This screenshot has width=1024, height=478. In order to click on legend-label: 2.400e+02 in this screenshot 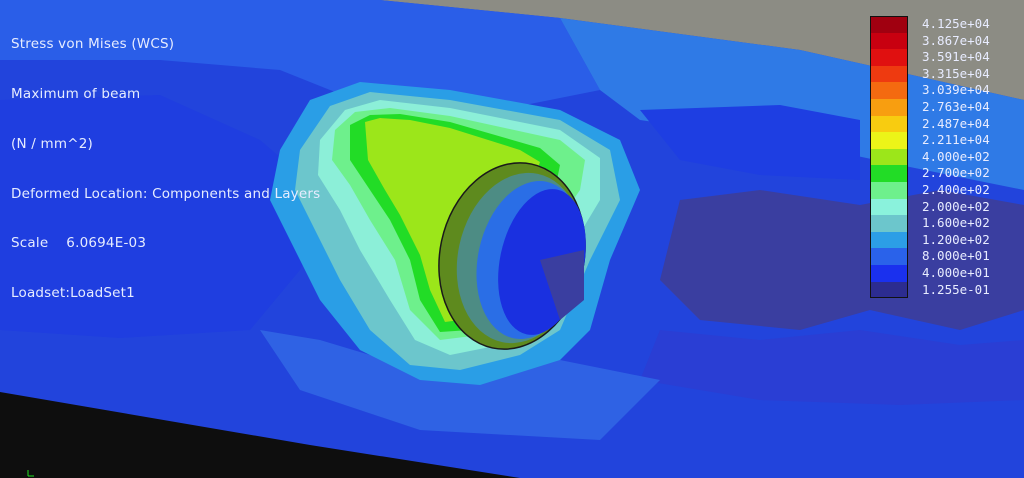, I will do `click(956, 189)`.